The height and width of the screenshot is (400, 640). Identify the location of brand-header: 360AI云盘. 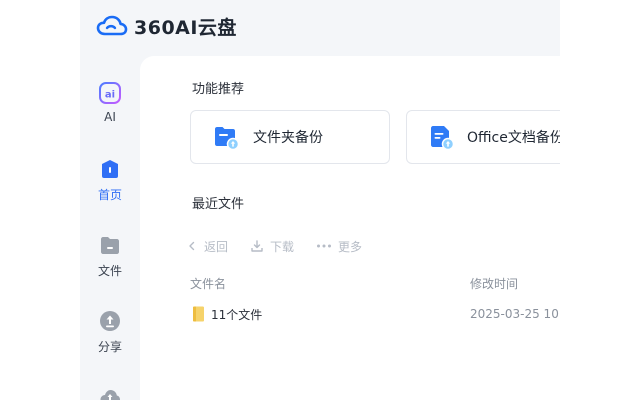
(166, 26).